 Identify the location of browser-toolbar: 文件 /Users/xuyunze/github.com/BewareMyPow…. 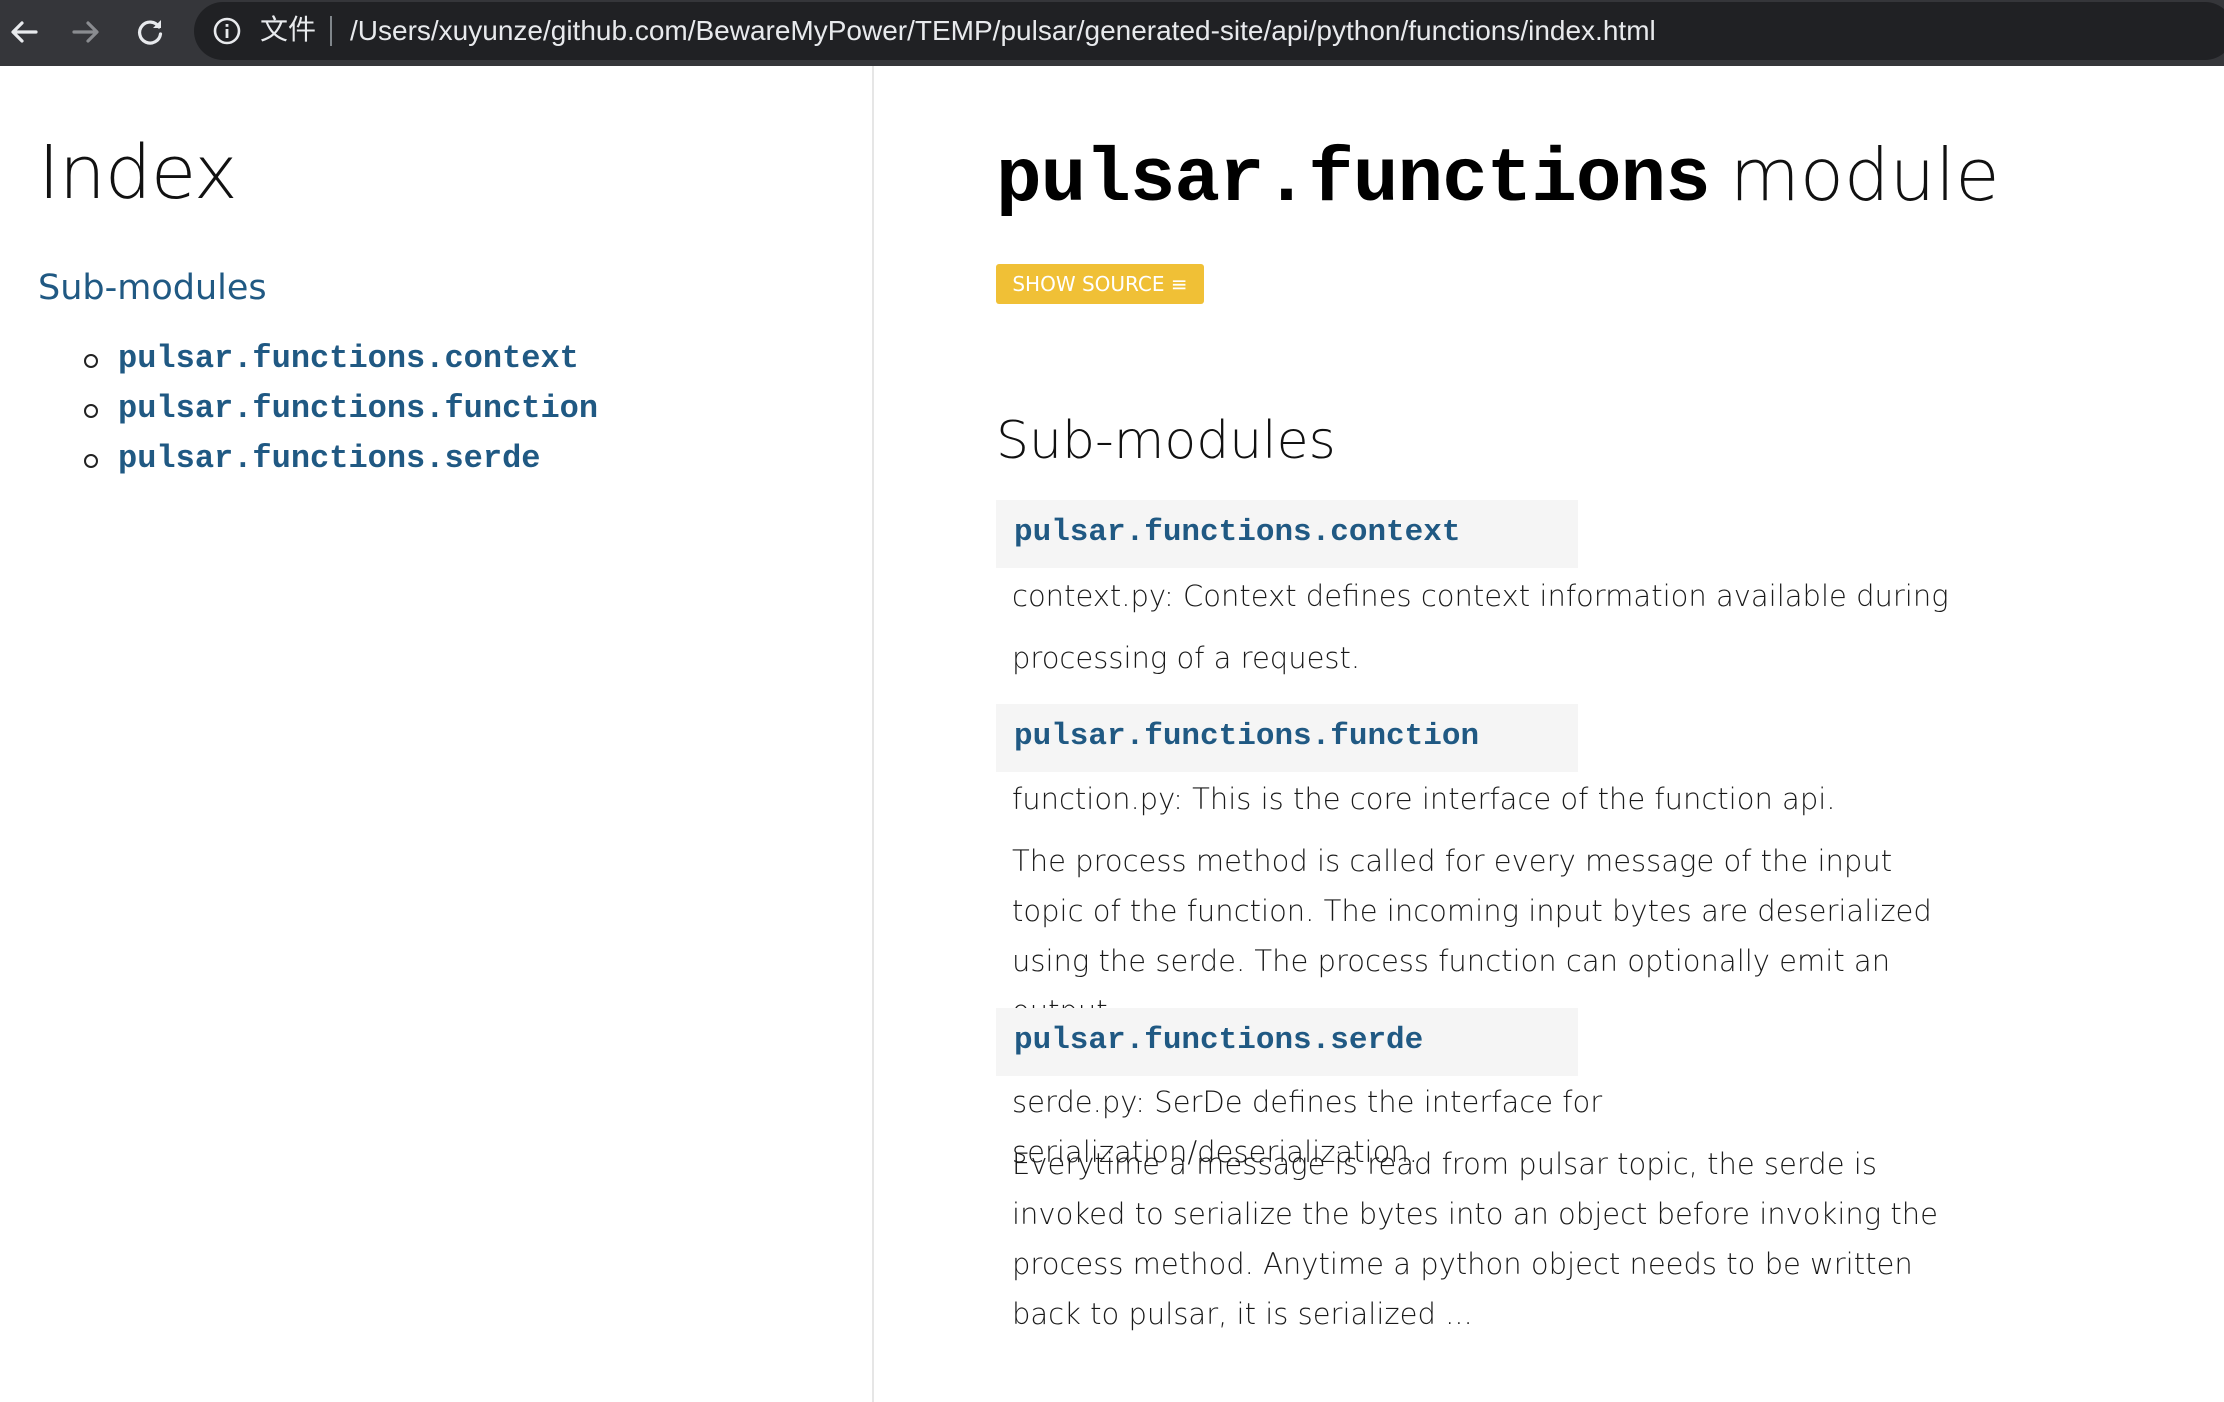
(1112, 33).